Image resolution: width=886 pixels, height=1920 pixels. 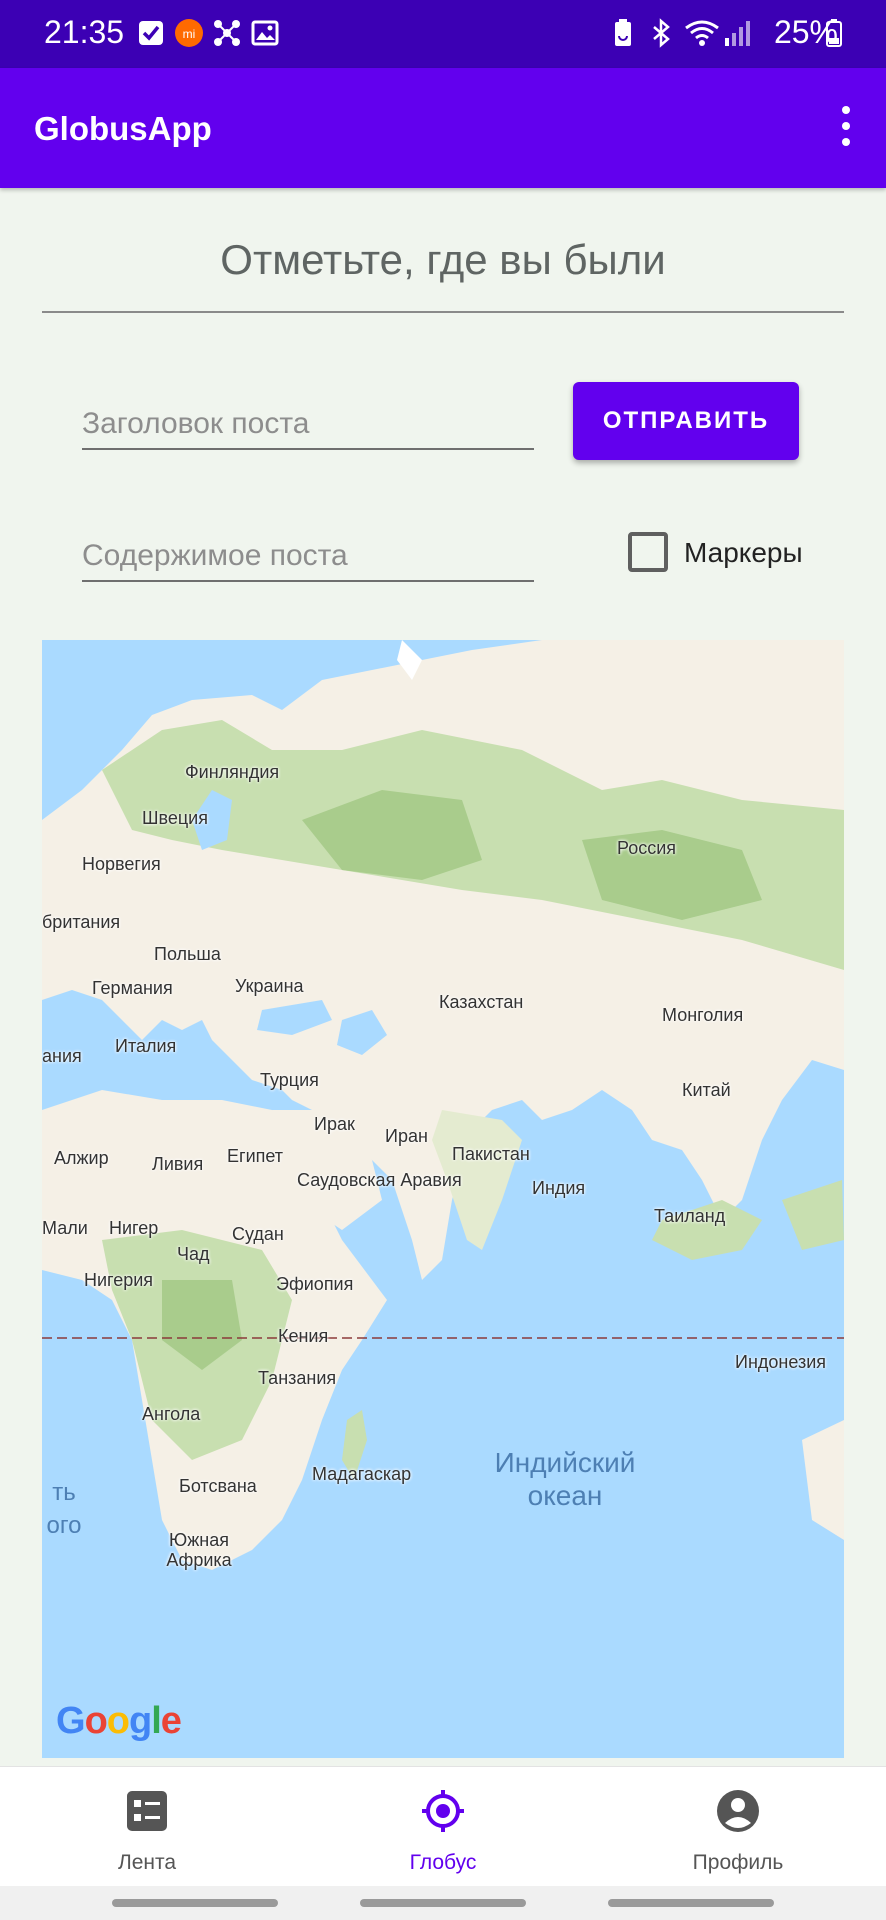 What do you see at coordinates (178, 1164) in the screenshot?
I see `map-label-libya: Ливия` at bounding box center [178, 1164].